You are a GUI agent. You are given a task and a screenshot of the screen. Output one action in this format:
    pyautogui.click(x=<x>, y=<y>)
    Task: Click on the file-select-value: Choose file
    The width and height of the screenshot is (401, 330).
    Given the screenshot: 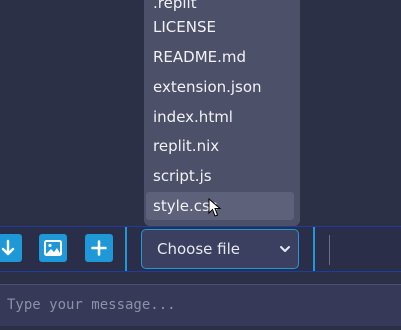 What is the action you would take?
    pyautogui.click(x=198, y=249)
    